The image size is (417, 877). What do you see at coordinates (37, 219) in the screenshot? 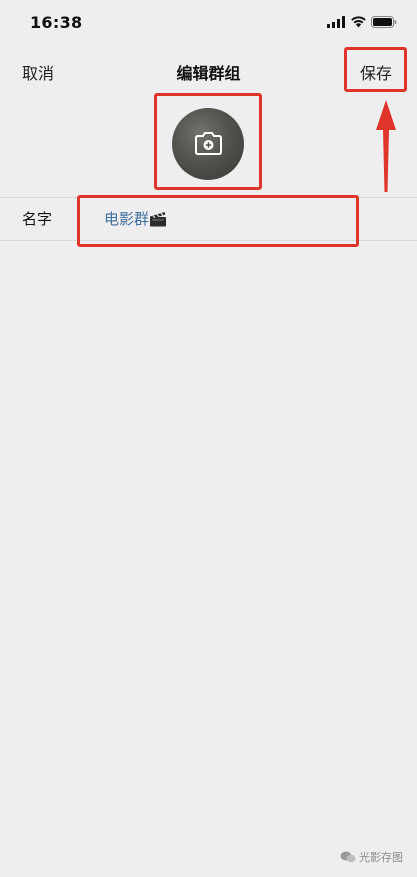
I see `name-label: 名字` at bounding box center [37, 219].